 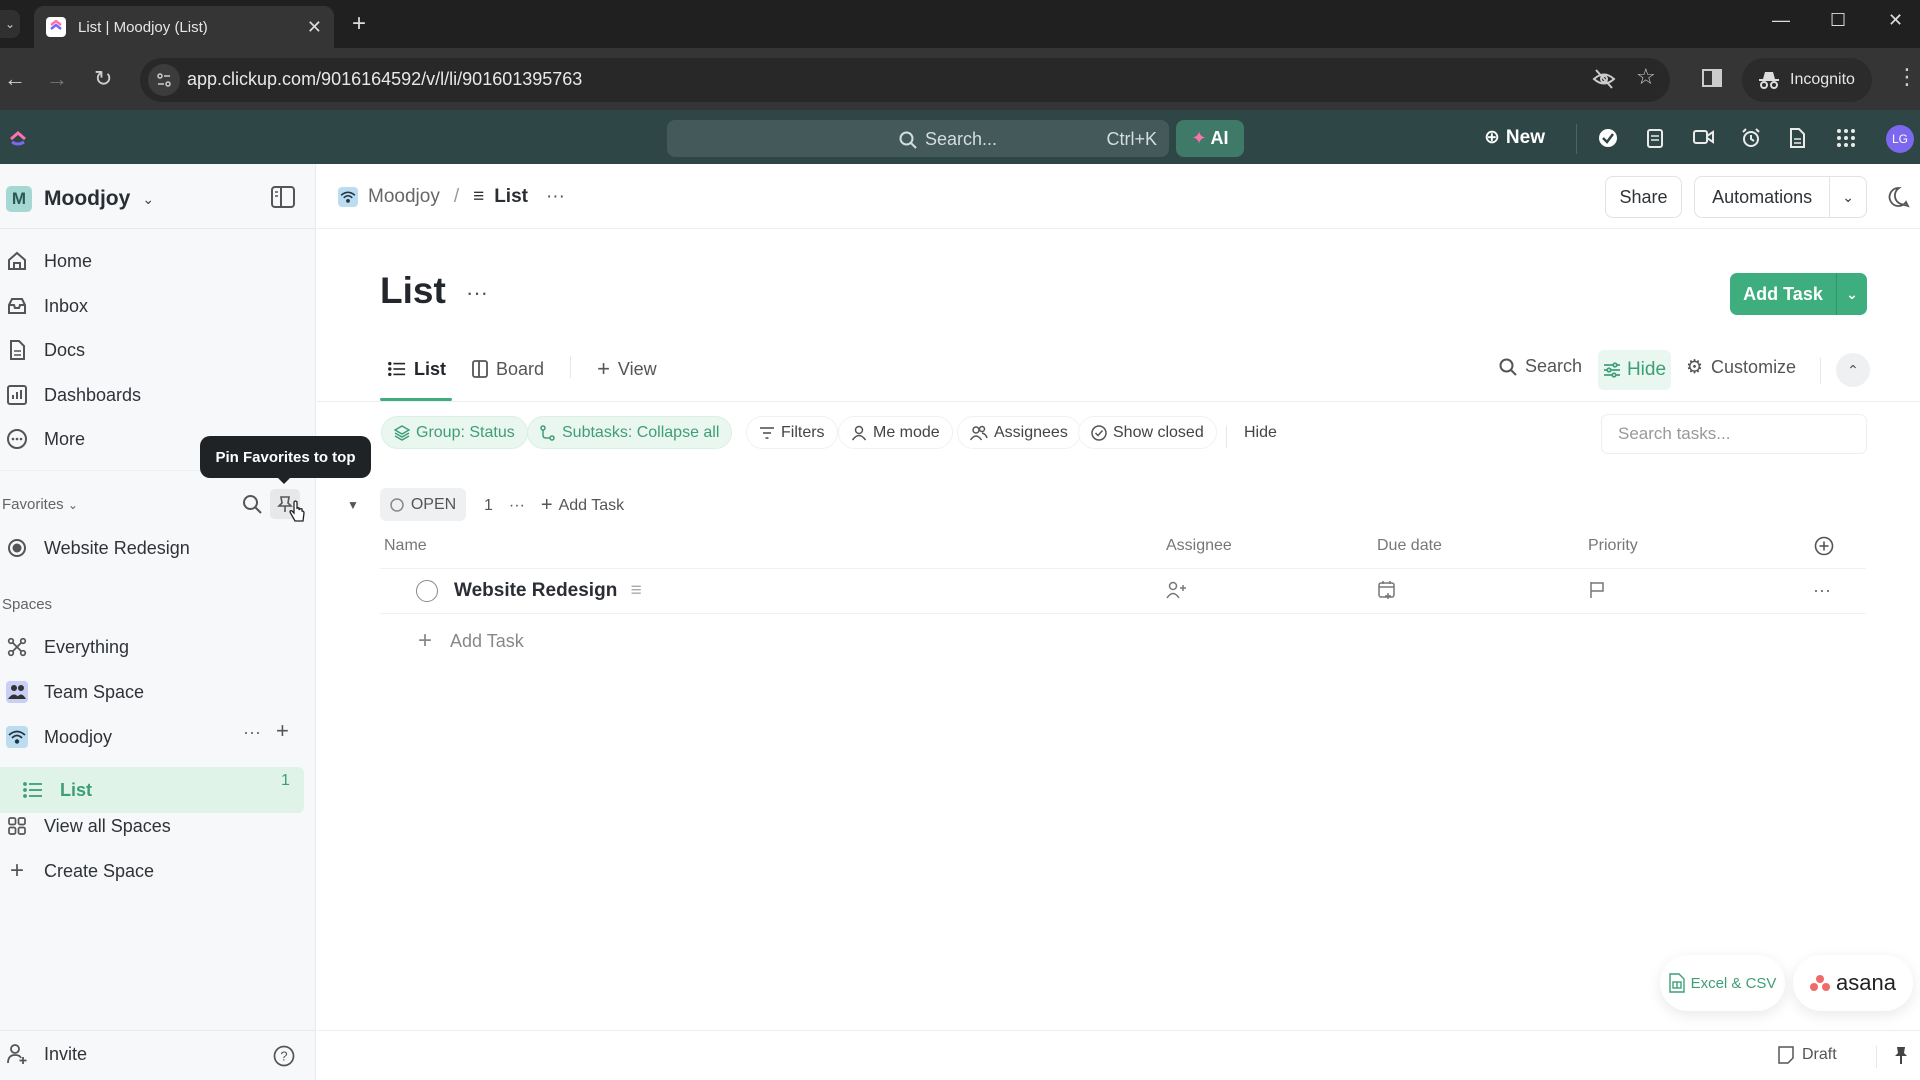 I want to click on back-icon: ←, so click(x=15, y=79).